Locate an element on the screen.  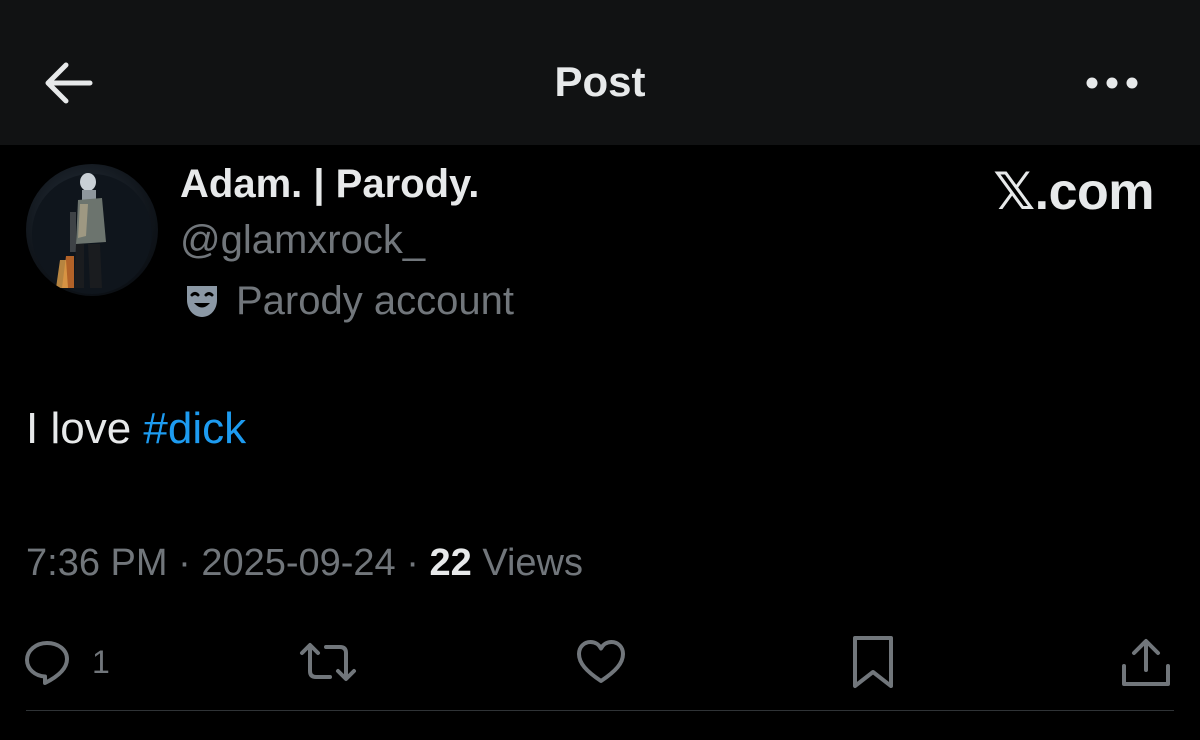
like-button is located at coordinates (601, 662).